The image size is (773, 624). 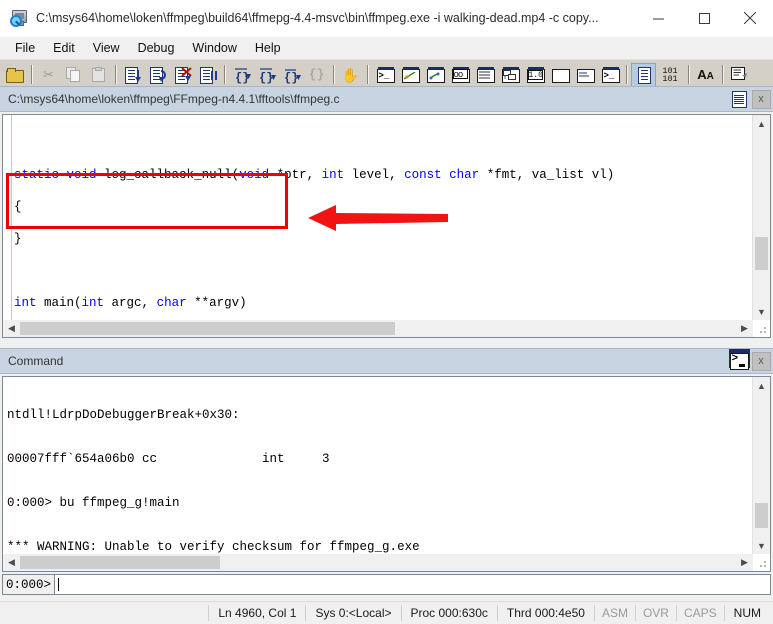 I want to click on window-controls, so click(x=704, y=18).